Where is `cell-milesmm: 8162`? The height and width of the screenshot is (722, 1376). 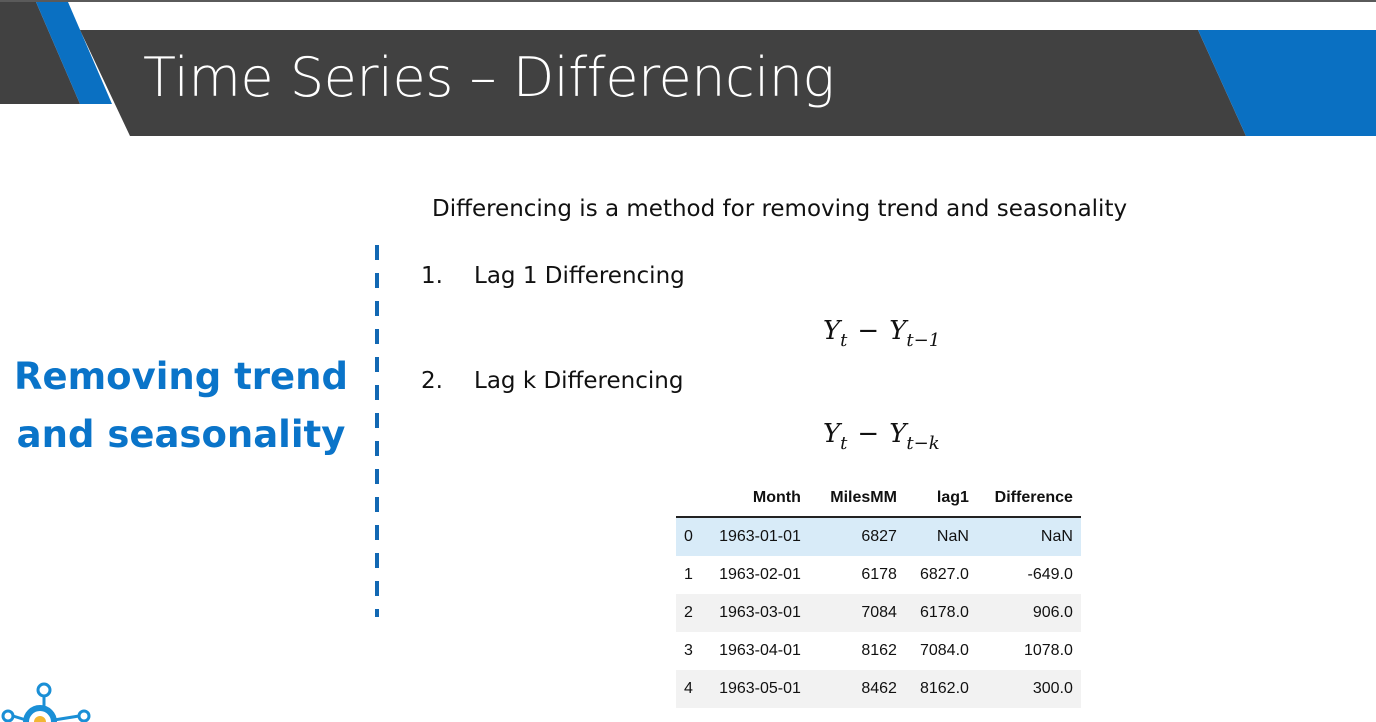
cell-milesmm: 8162 is located at coordinates (879, 650).